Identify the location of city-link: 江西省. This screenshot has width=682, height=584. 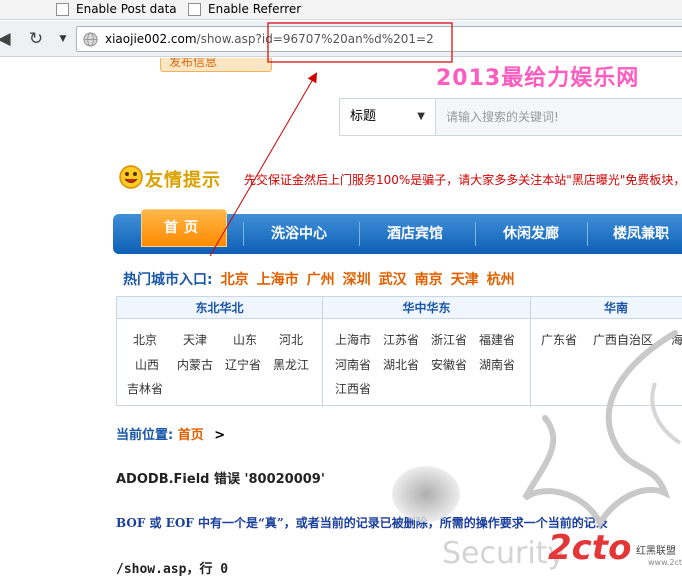
(353, 388).